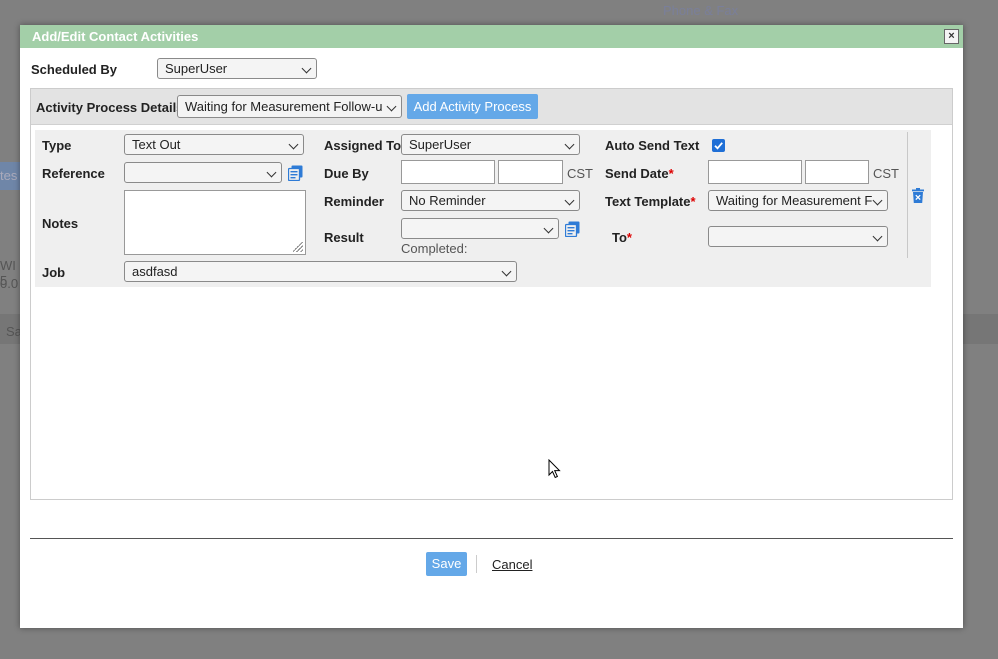  What do you see at coordinates (298, 247) in the screenshot?
I see `resize-grip-icon` at bounding box center [298, 247].